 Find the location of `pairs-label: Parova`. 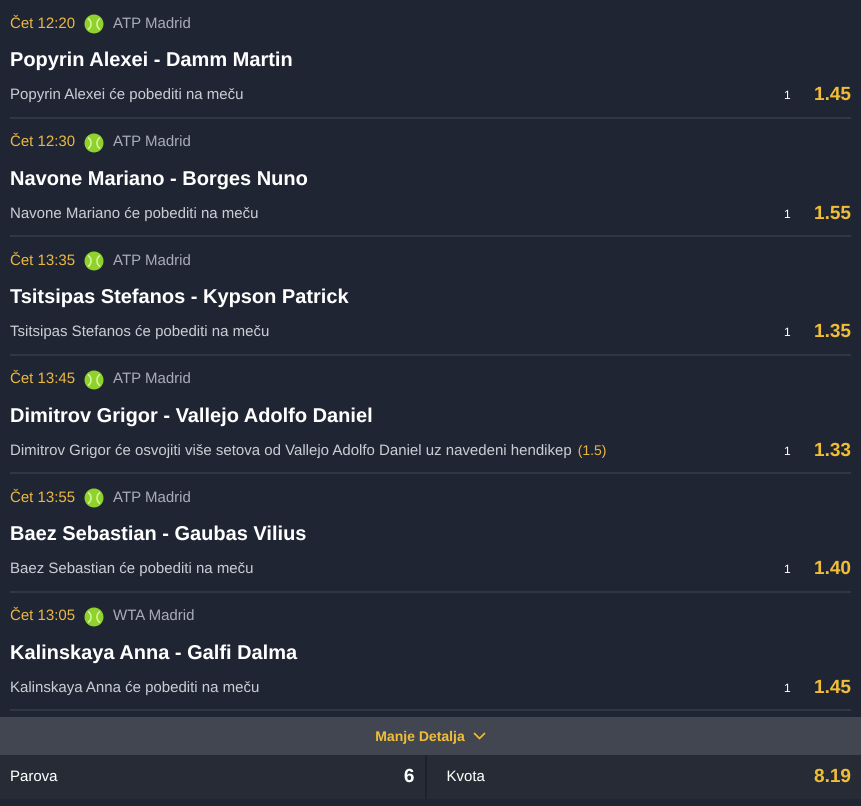

pairs-label: Parova is located at coordinates (34, 776).